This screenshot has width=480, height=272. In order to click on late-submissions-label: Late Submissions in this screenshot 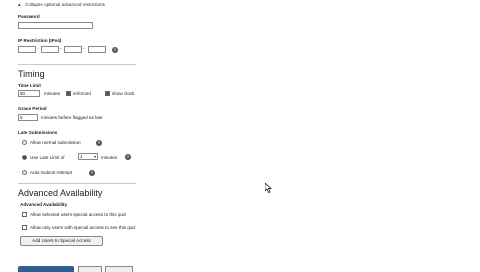, I will do `click(38, 132)`.